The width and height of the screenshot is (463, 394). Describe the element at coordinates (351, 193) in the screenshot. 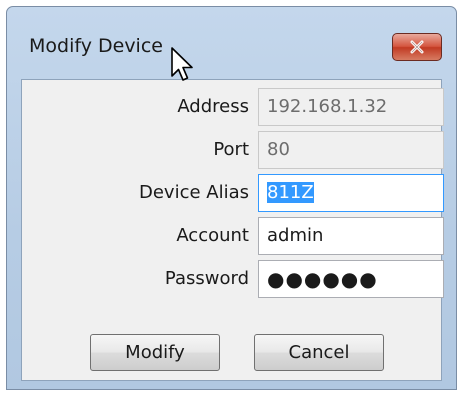

I see `device-alias-field: 811Z` at that location.